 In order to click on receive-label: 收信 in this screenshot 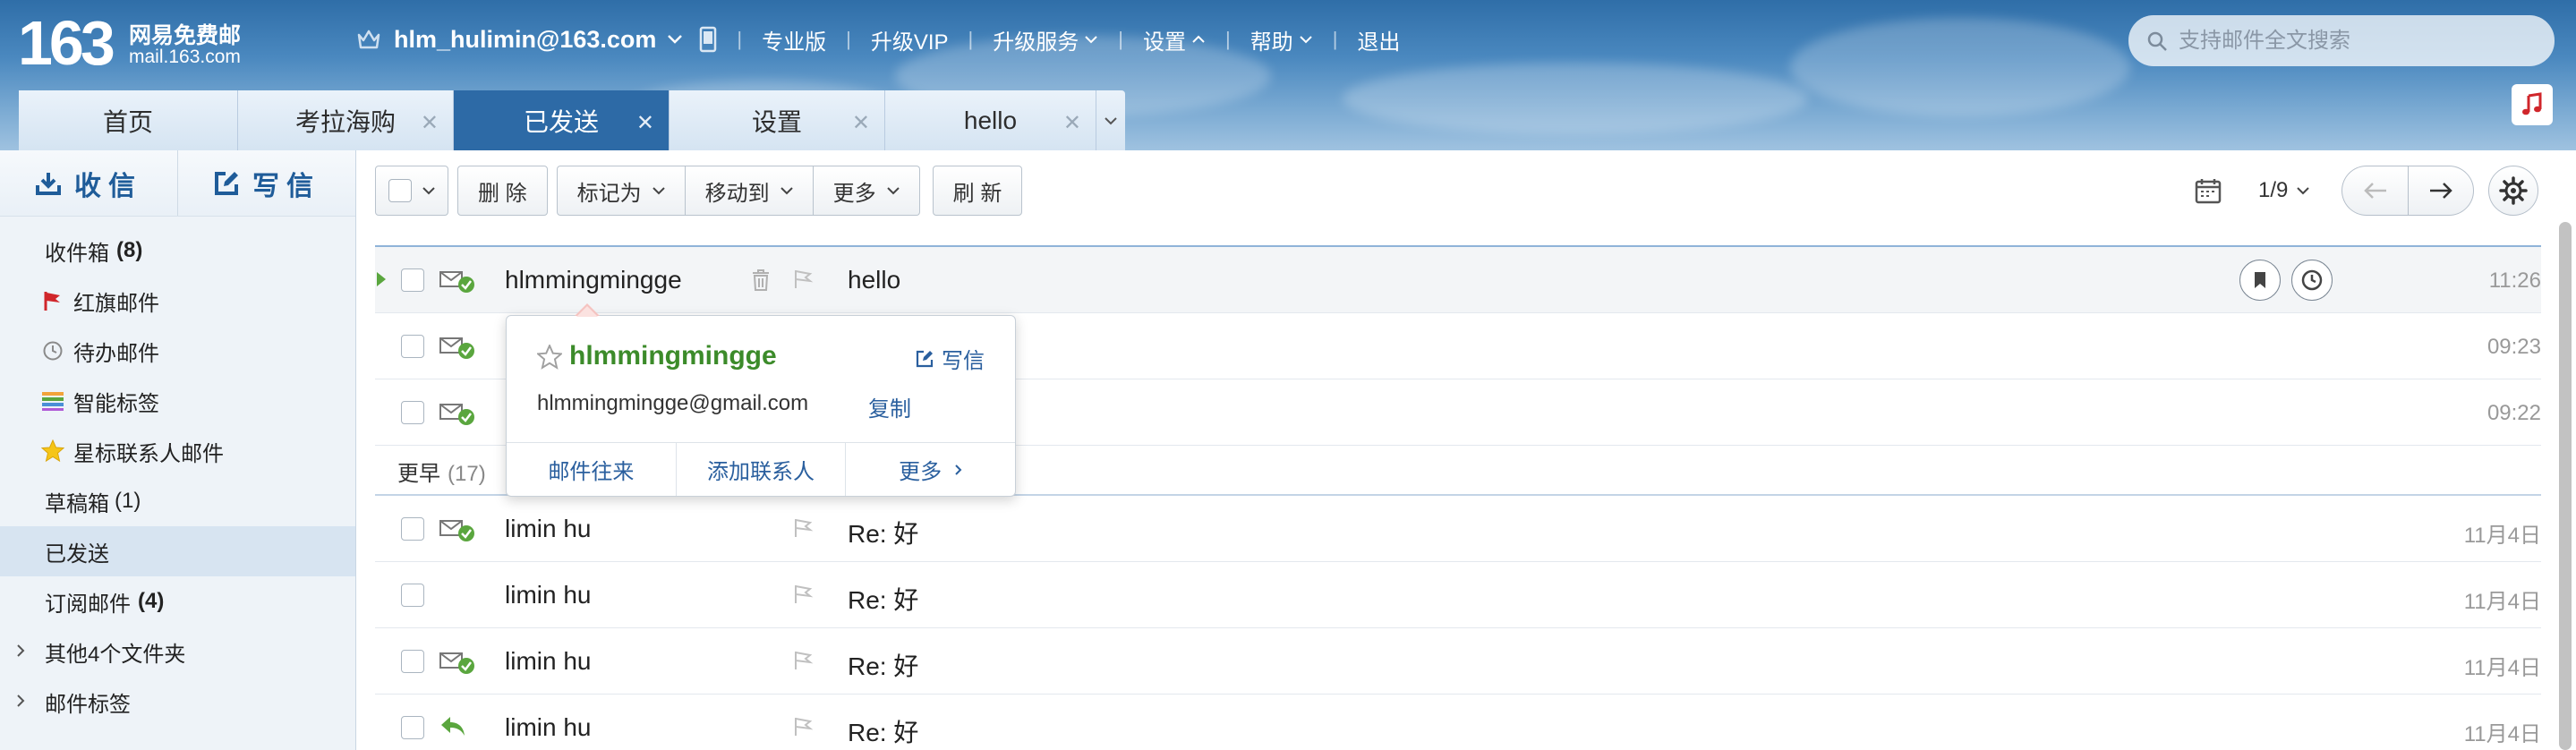, I will do `click(108, 186)`.